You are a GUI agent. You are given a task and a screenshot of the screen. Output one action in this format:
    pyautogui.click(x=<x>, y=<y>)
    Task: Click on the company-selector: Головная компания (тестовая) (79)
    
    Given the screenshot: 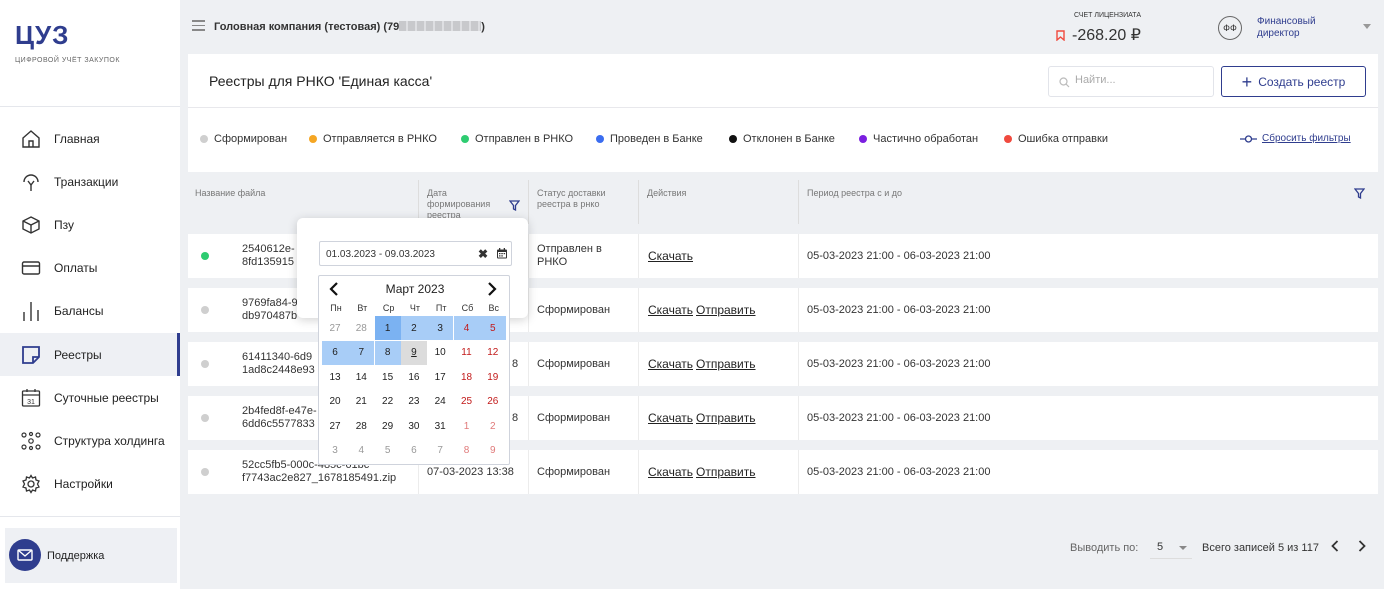 What is the action you would take?
    pyautogui.click(x=349, y=27)
    